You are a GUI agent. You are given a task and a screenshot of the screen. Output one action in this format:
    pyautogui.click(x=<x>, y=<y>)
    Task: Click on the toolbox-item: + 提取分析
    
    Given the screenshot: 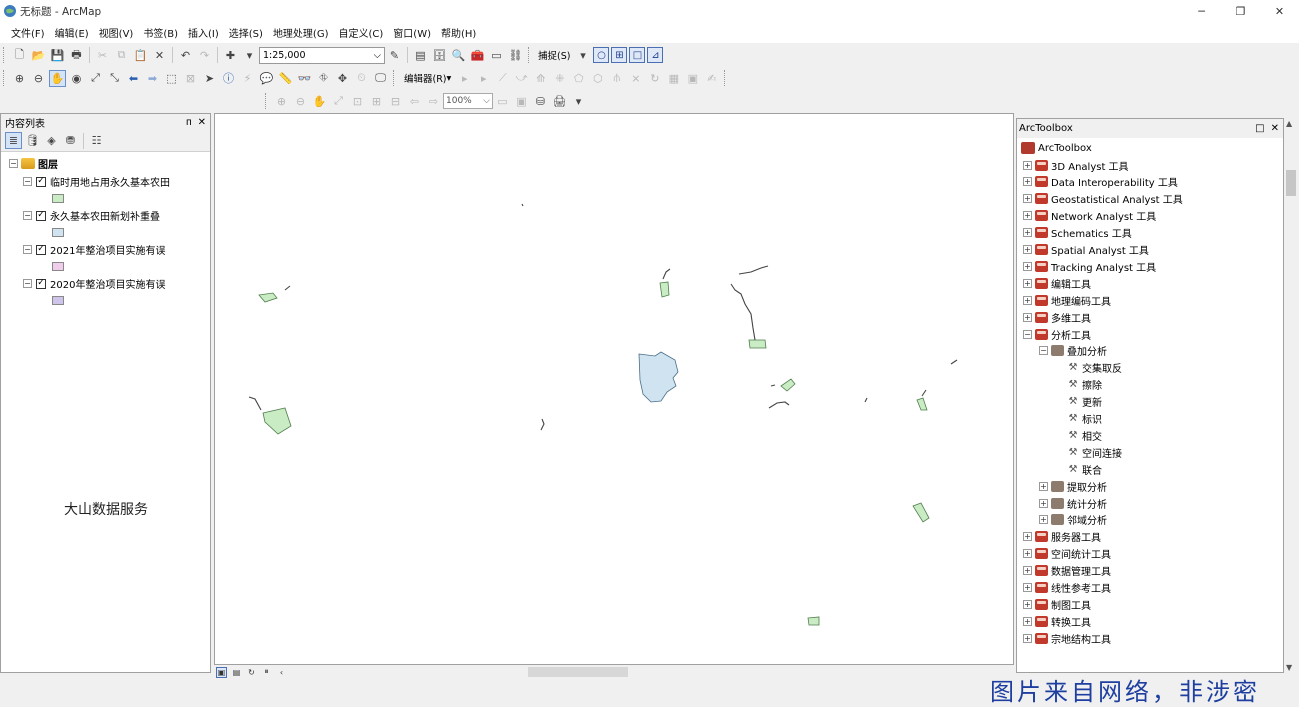 What is the action you would take?
    pyautogui.click(x=1073, y=486)
    